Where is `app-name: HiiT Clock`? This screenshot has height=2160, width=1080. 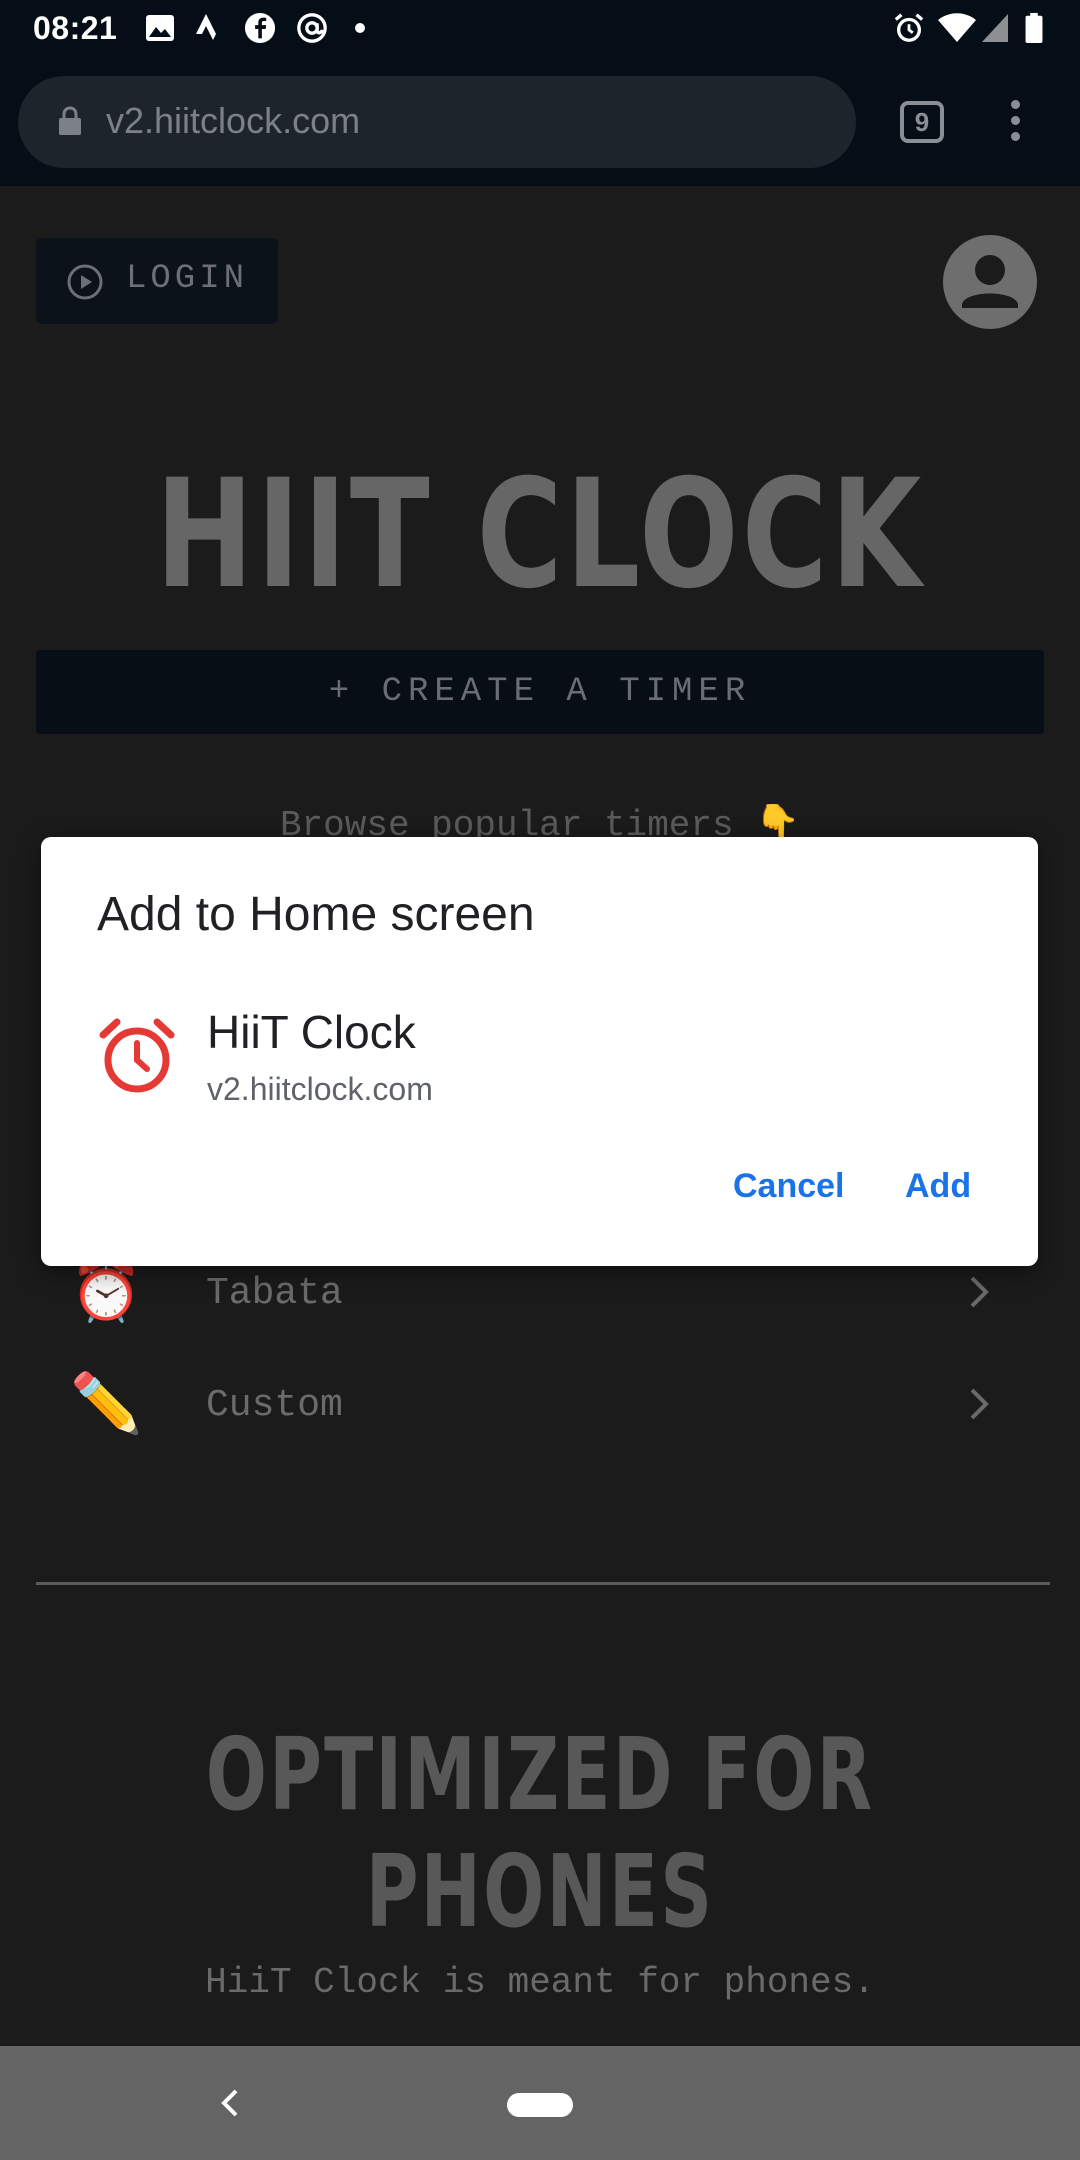 app-name: HiiT Clock is located at coordinates (311, 1032).